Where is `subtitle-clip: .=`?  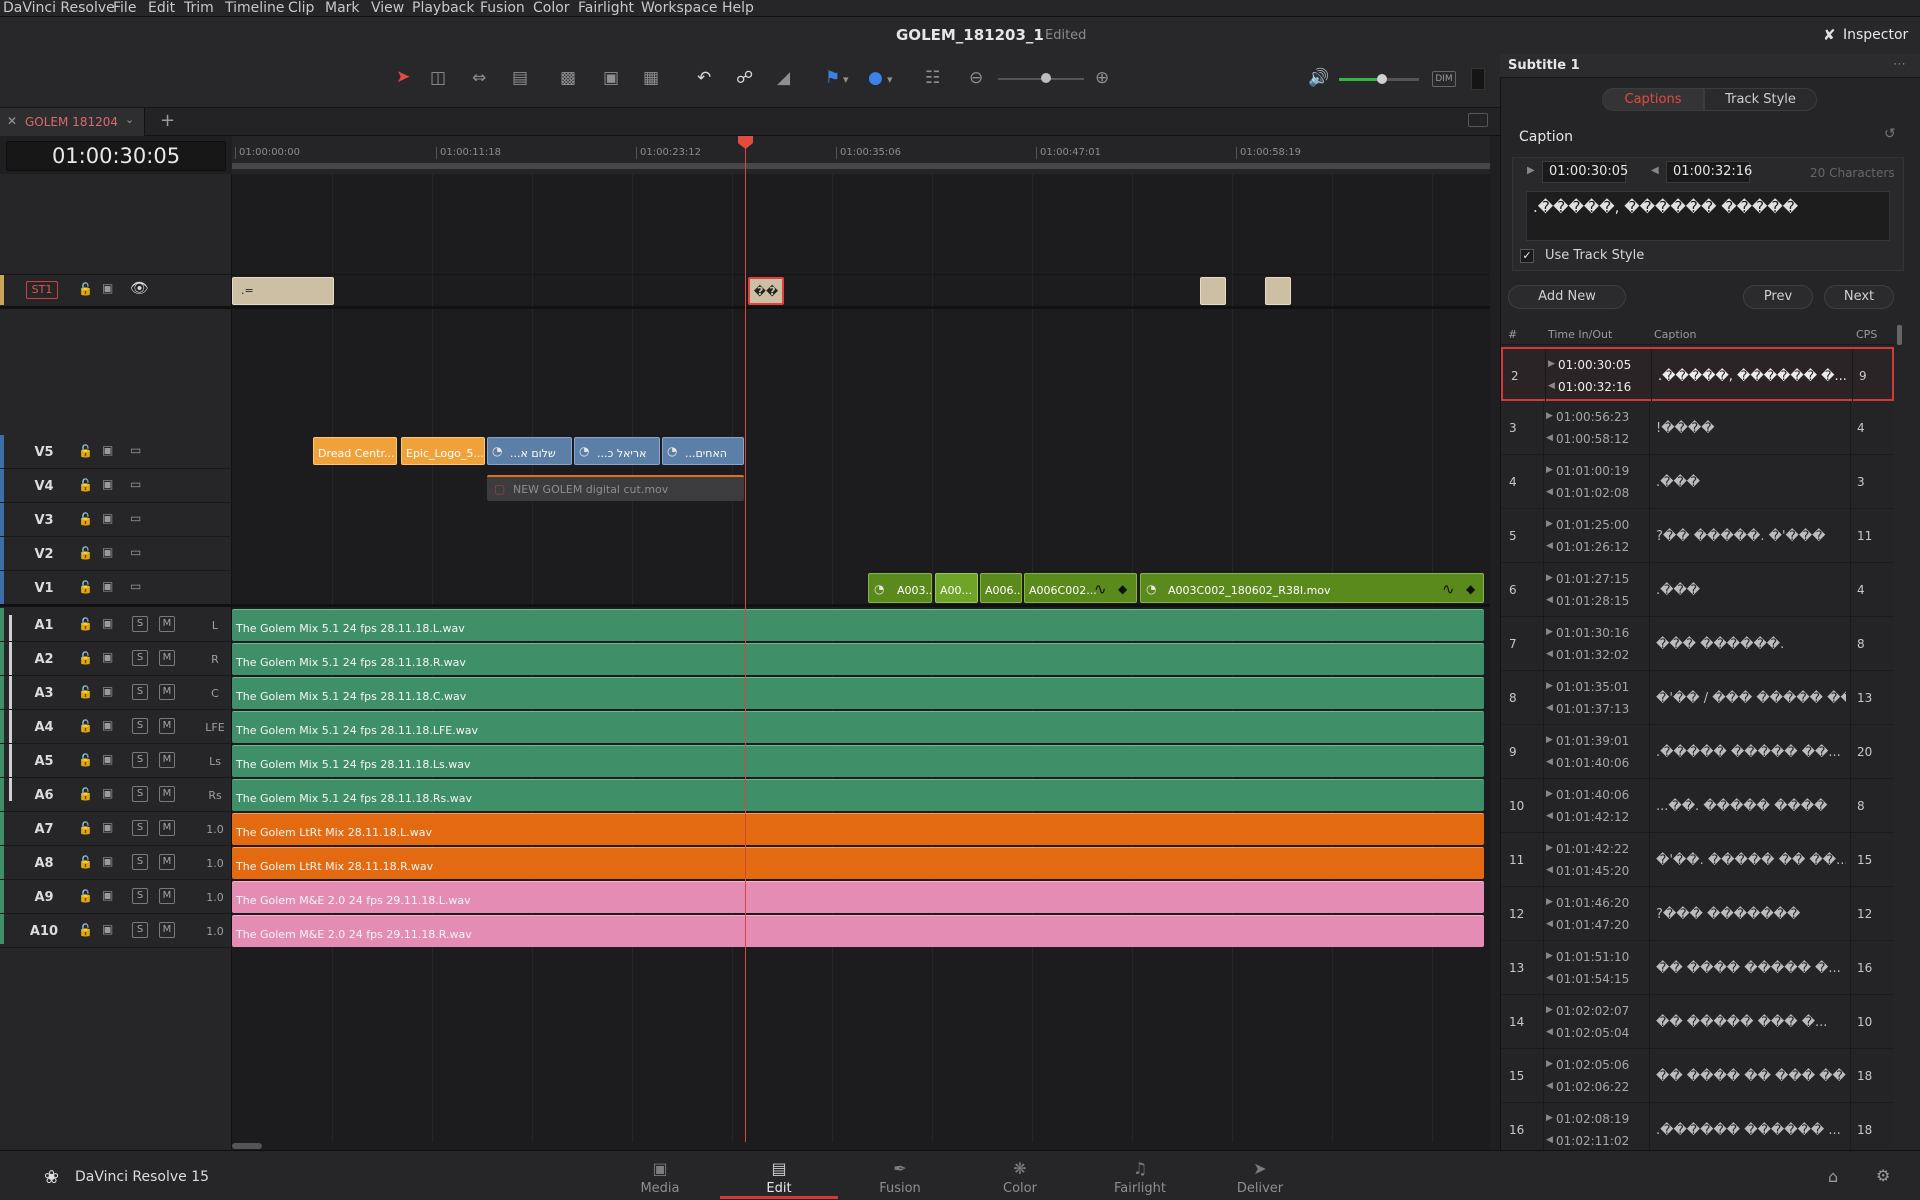
subtitle-clip: .= is located at coordinates (283, 291).